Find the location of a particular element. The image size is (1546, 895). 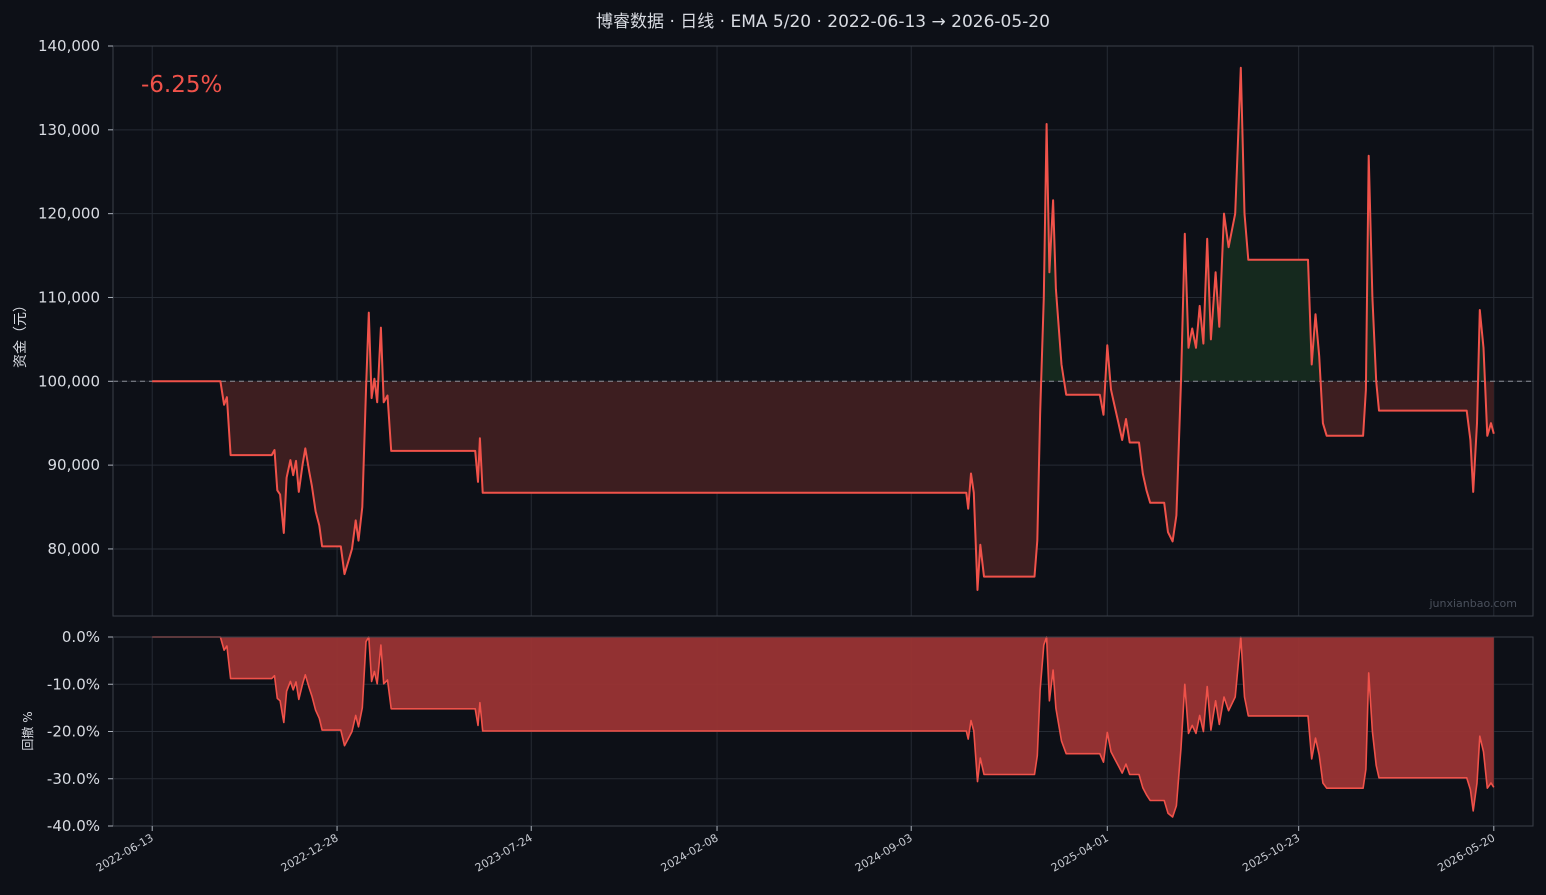

equity-ytick-label-4: 120,000 is located at coordinates (69, 214).